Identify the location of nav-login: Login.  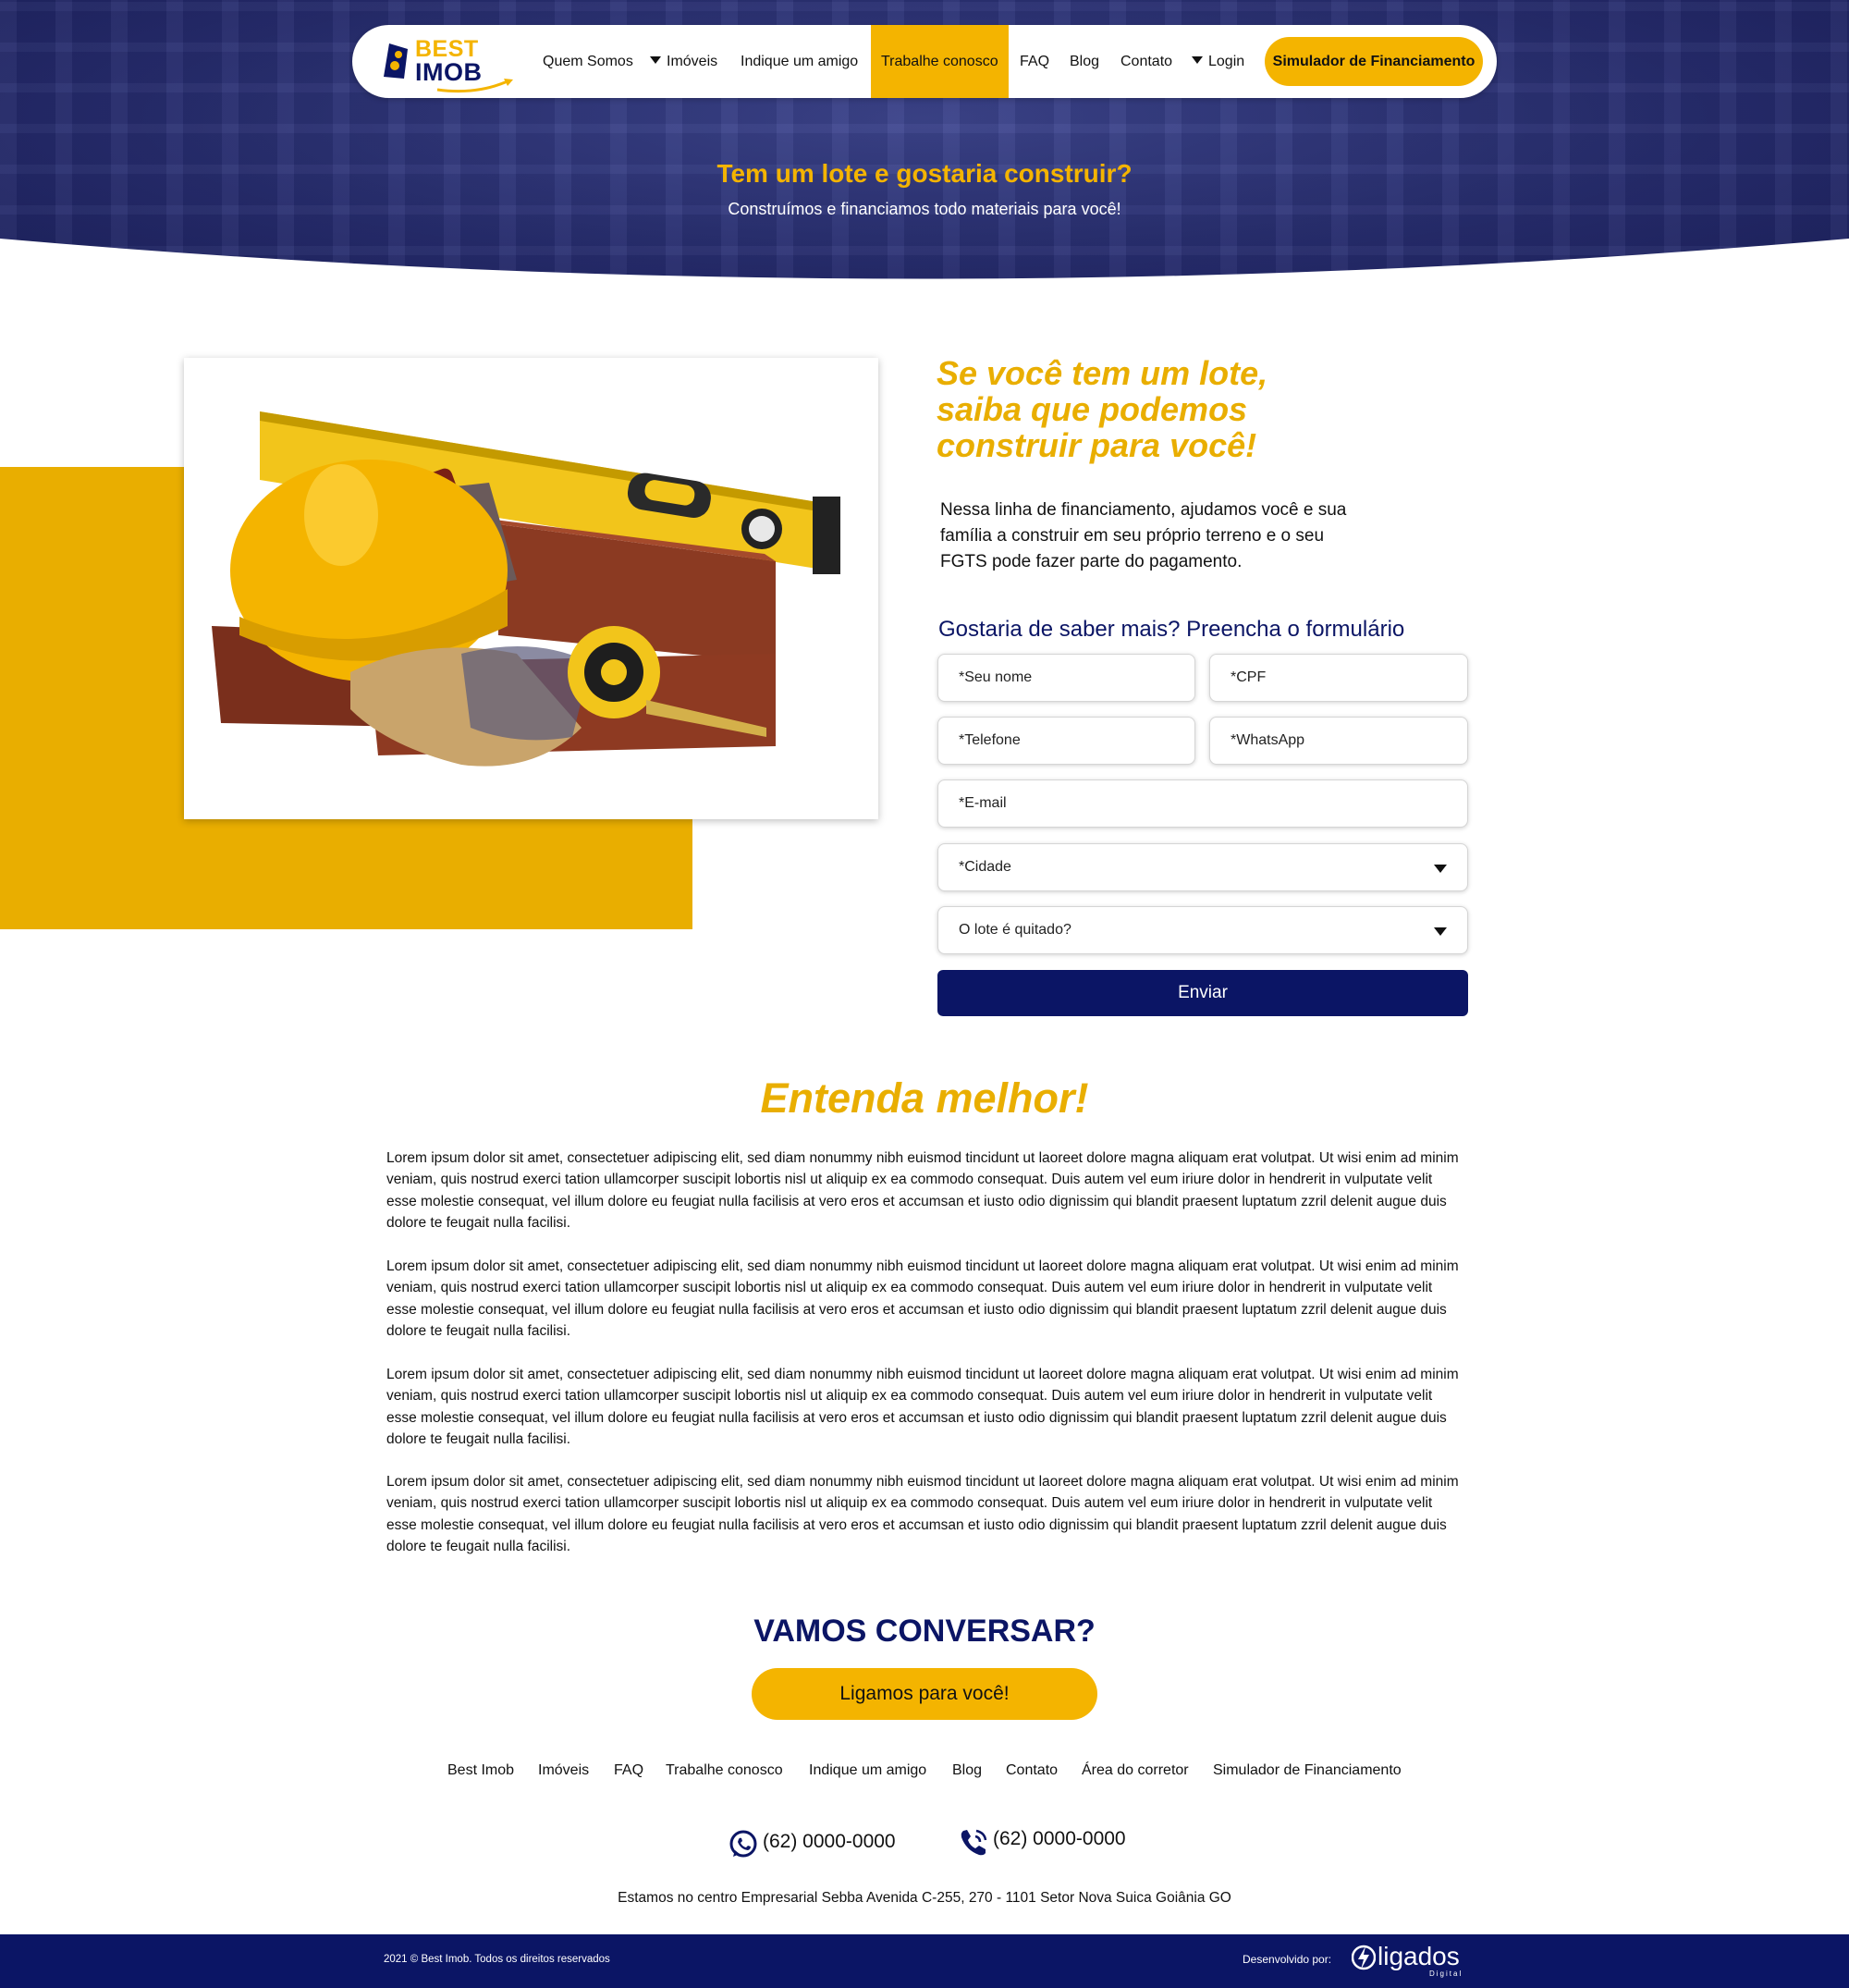
(1218, 61).